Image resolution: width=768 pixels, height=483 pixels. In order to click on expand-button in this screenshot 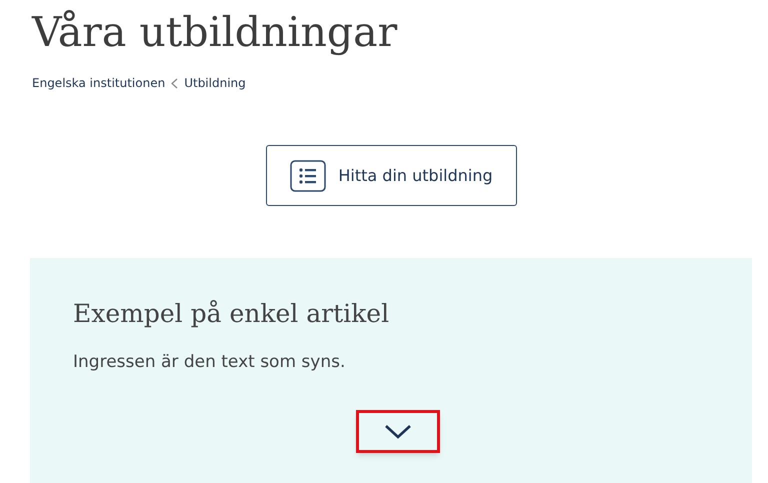, I will do `click(398, 431)`.